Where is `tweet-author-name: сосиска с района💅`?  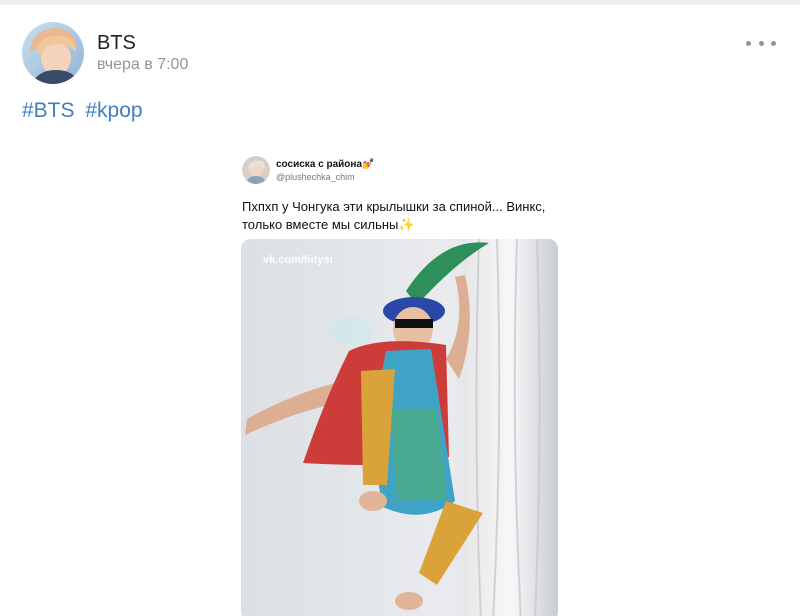 tweet-author-name: сосиска с района💅 is located at coordinates (325, 164).